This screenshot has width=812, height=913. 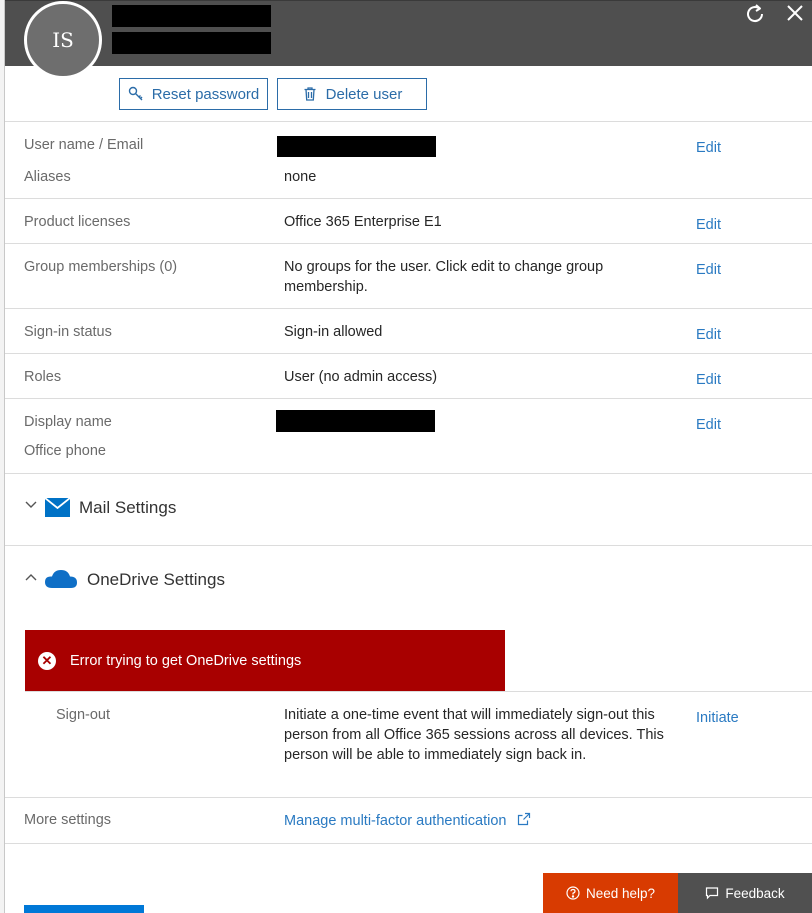 I want to click on external-link-icon, so click(x=523, y=819).